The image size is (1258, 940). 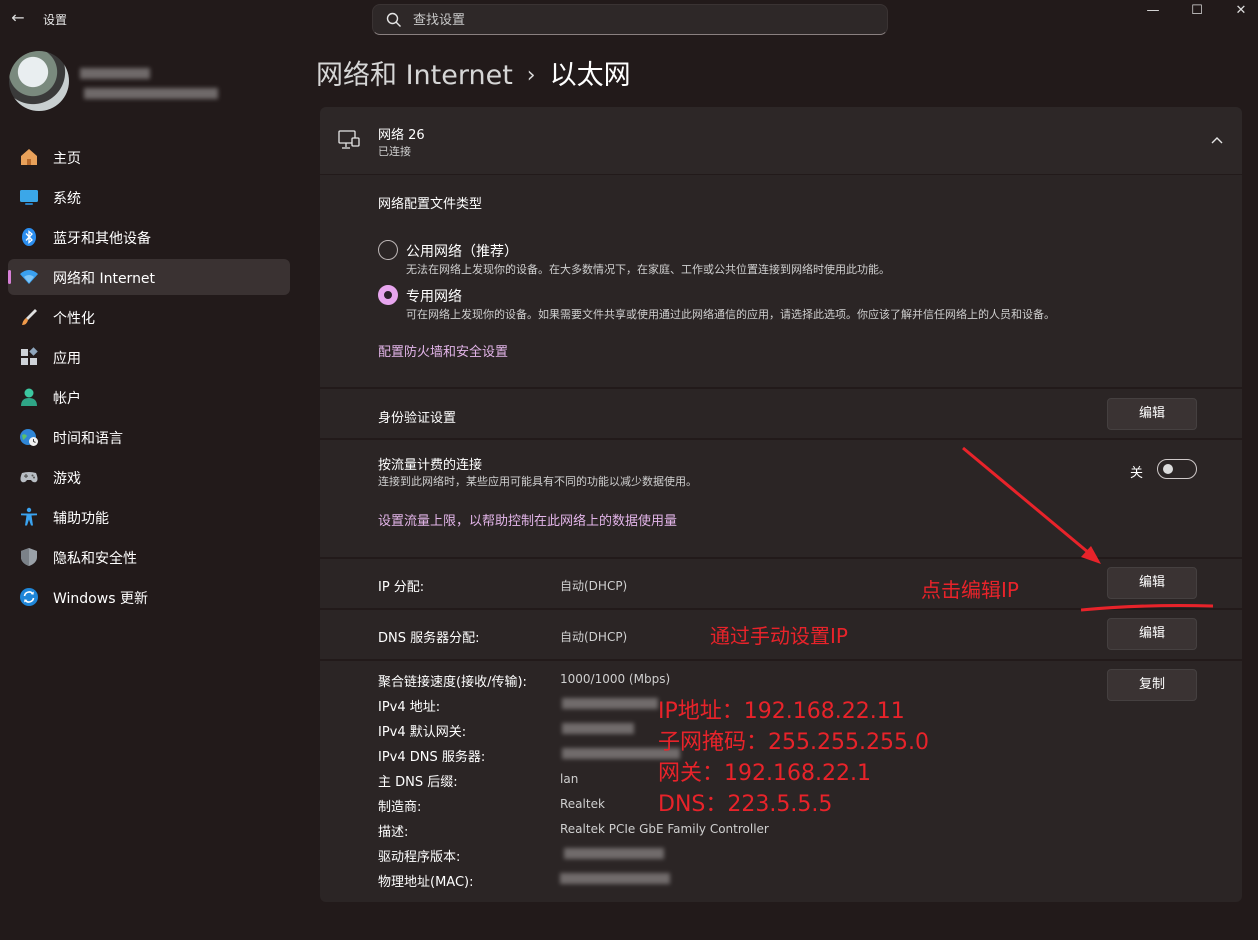 What do you see at coordinates (779, 636) in the screenshot?
I see `annotation-manual-setup: 通过手动设置IP` at bounding box center [779, 636].